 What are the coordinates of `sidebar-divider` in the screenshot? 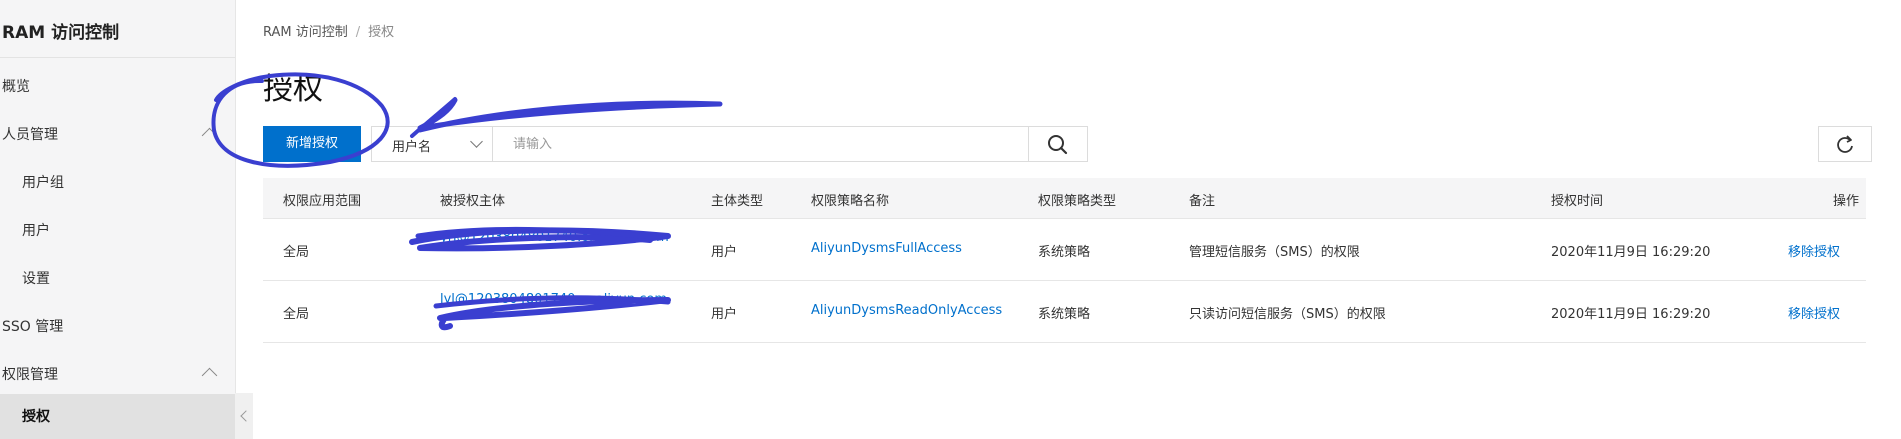 It's located at (117, 57).